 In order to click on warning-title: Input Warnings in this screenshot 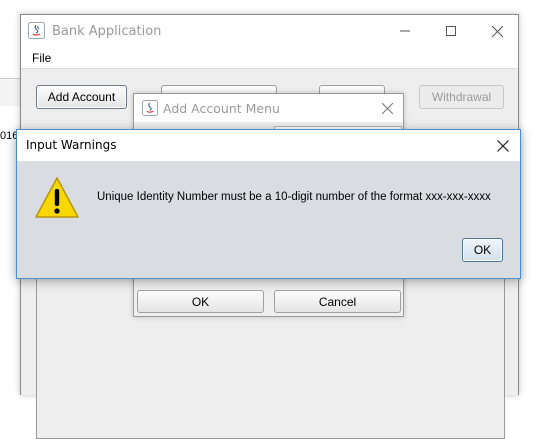, I will do `click(71, 145)`.